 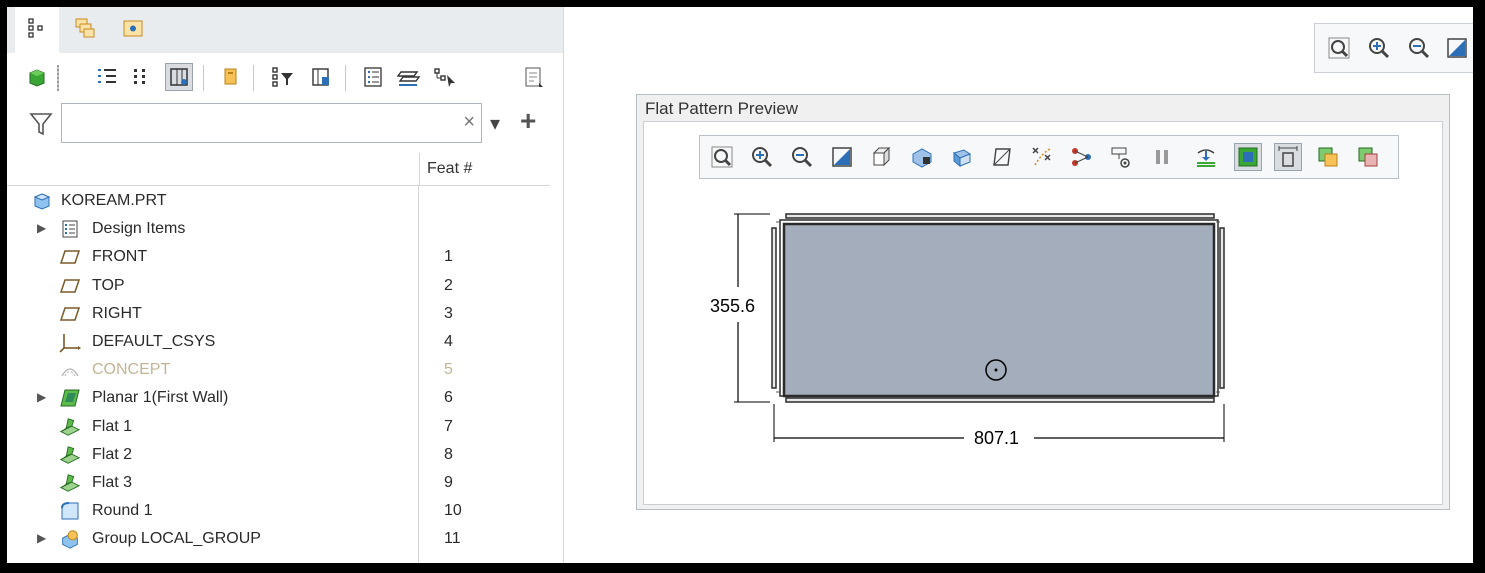 What do you see at coordinates (278, 398) in the screenshot?
I see `tree-row: ▶ Planar 1(First Wall) 6` at bounding box center [278, 398].